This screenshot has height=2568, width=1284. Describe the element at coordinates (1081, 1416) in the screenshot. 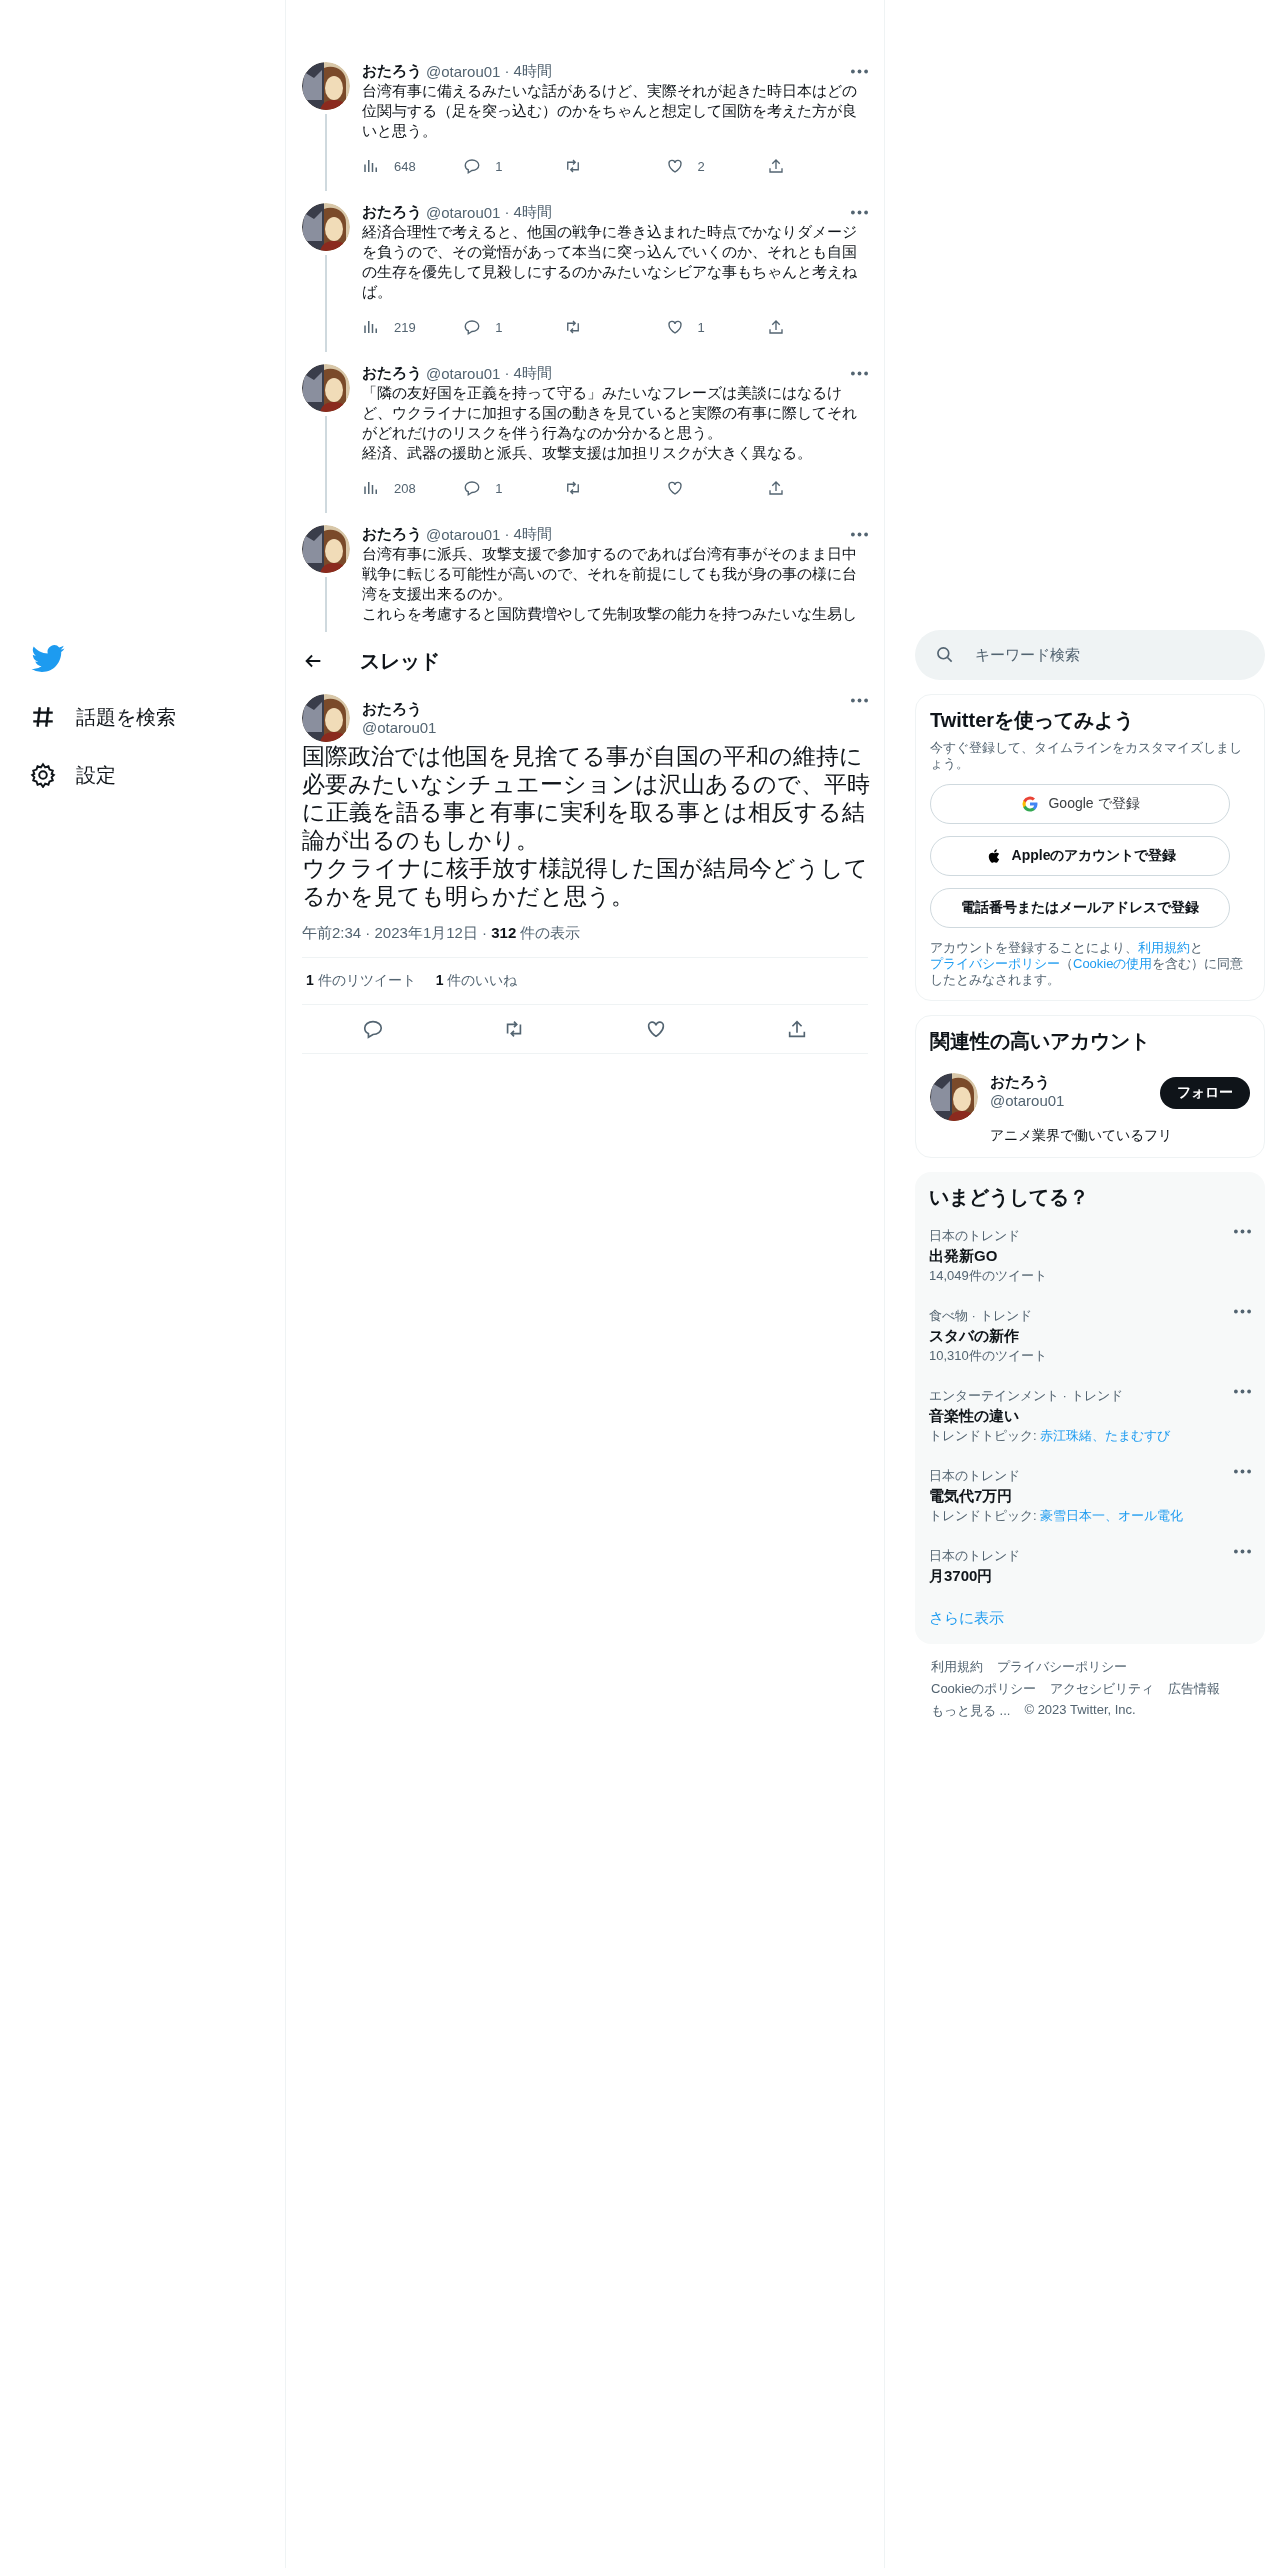

I see `trend-title: 音楽性の違い` at that location.